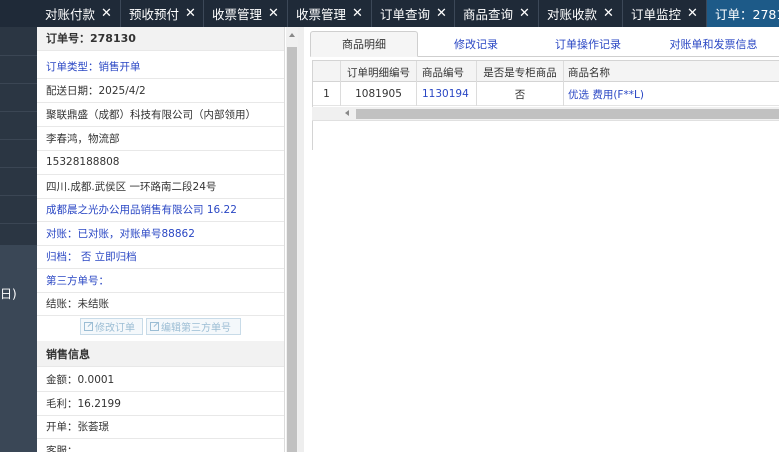 The width and height of the screenshot is (779, 452). I want to click on phone-number: 15328188808, so click(160, 163).